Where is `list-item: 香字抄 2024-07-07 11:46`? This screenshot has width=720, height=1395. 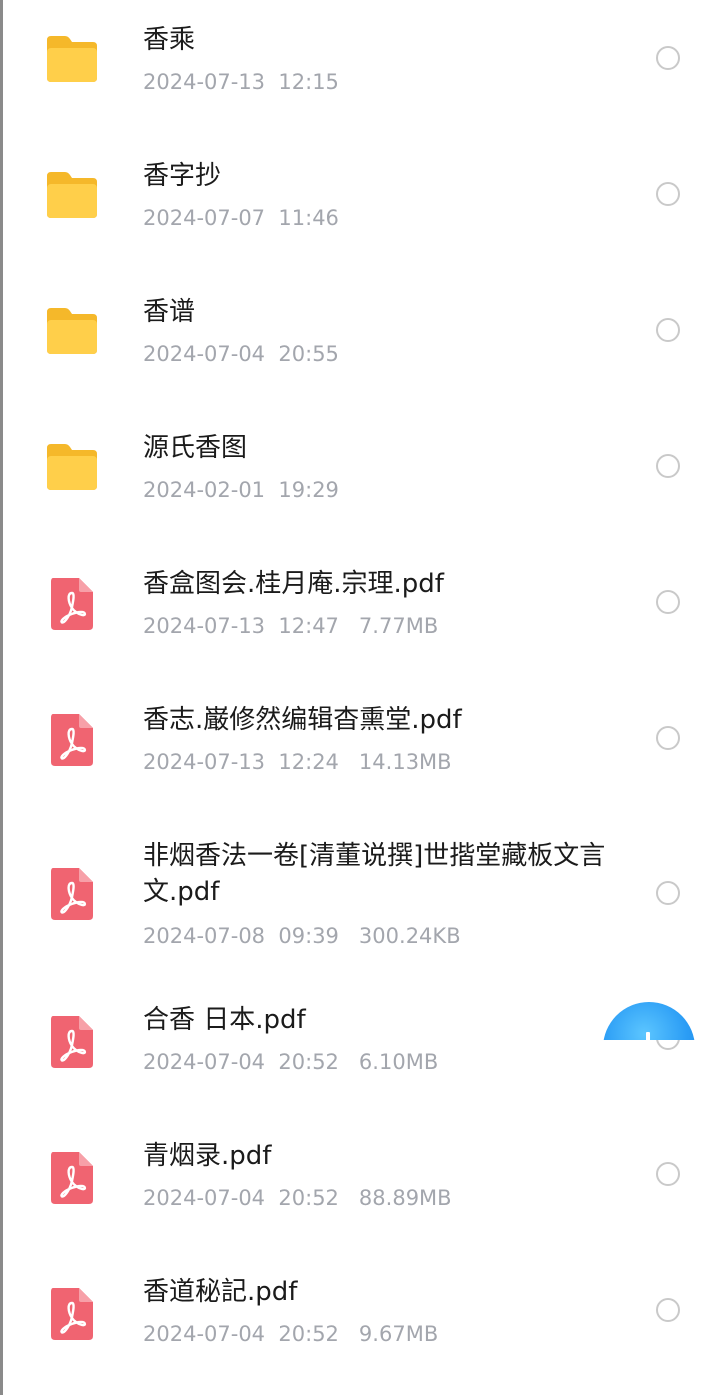 list-item: 香字抄 2024-07-07 11:46 is located at coordinates (361, 196).